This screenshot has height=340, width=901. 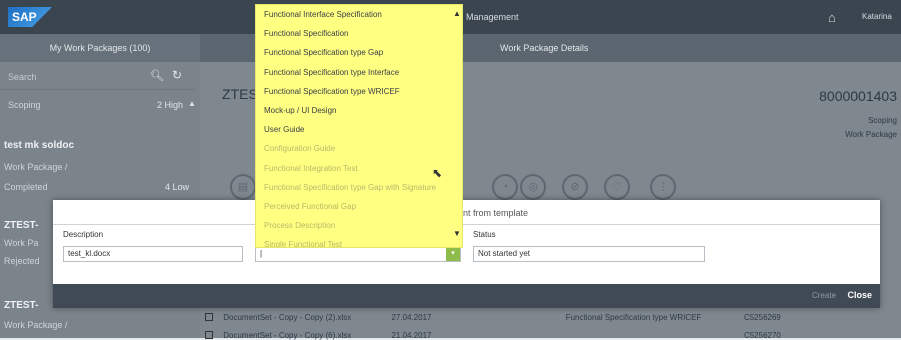 I want to click on description-label: Description, so click(x=83, y=234).